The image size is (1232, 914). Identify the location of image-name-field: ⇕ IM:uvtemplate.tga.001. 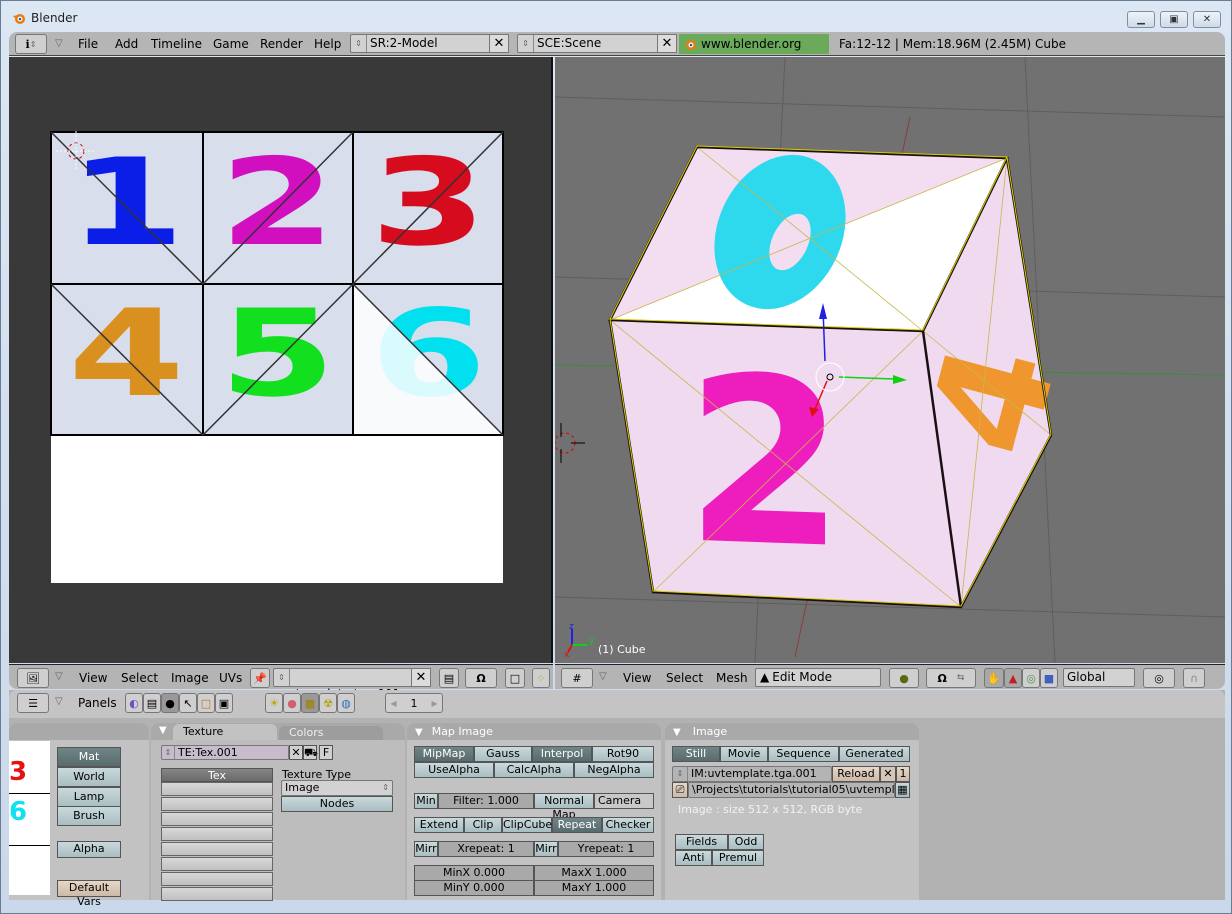
(752, 774).